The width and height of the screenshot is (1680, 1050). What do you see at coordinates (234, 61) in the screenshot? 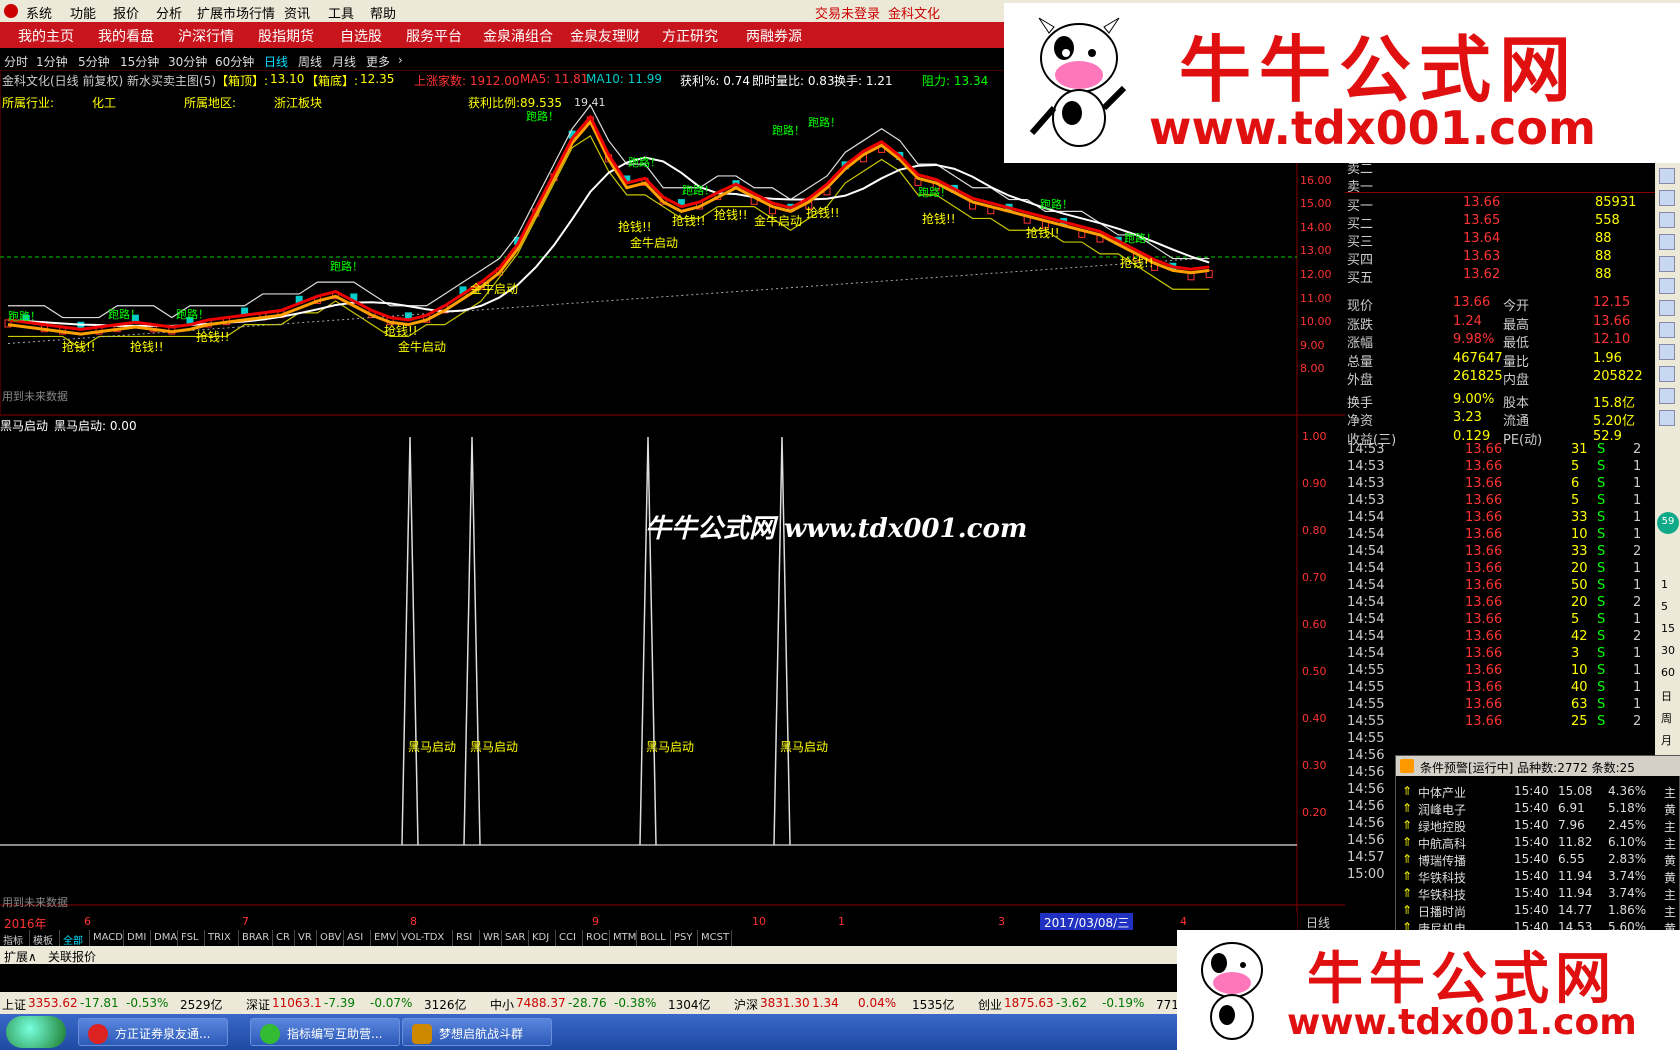
I see `period-60min: 60分钟` at bounding box center [234, 61].